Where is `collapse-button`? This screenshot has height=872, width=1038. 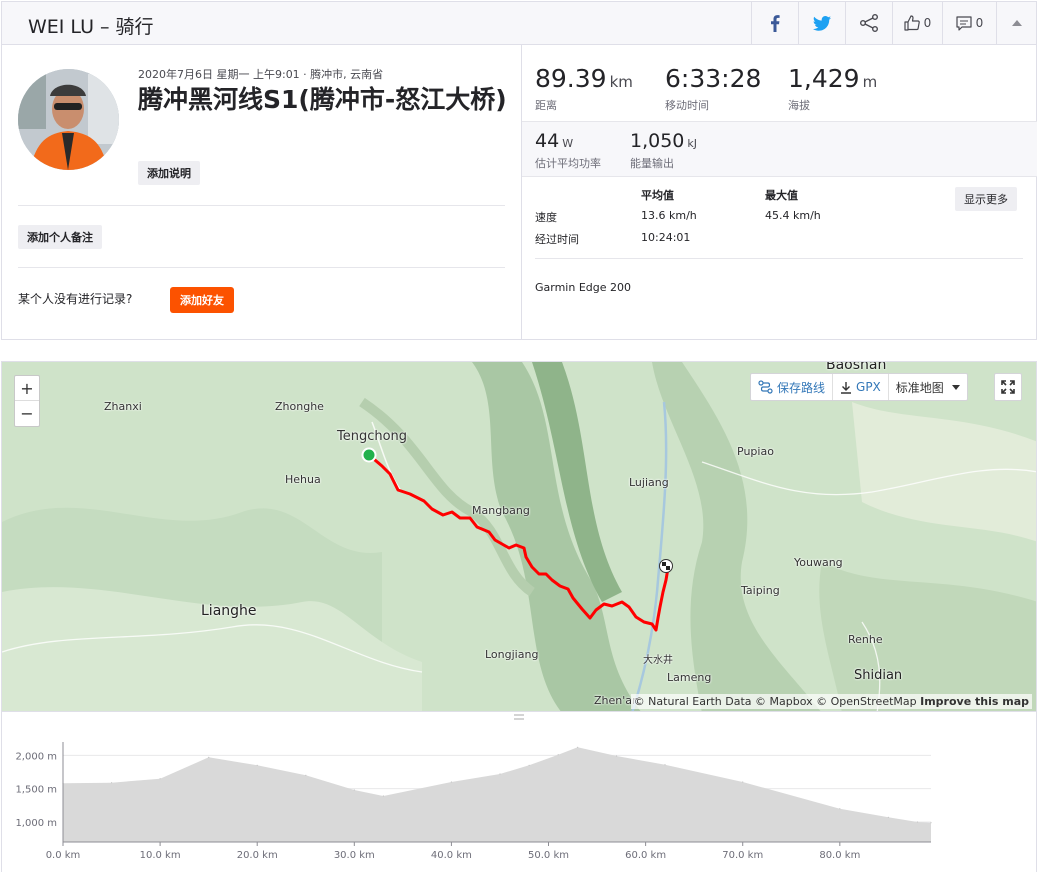
collapse-button is located at coordinates (1016, 23).